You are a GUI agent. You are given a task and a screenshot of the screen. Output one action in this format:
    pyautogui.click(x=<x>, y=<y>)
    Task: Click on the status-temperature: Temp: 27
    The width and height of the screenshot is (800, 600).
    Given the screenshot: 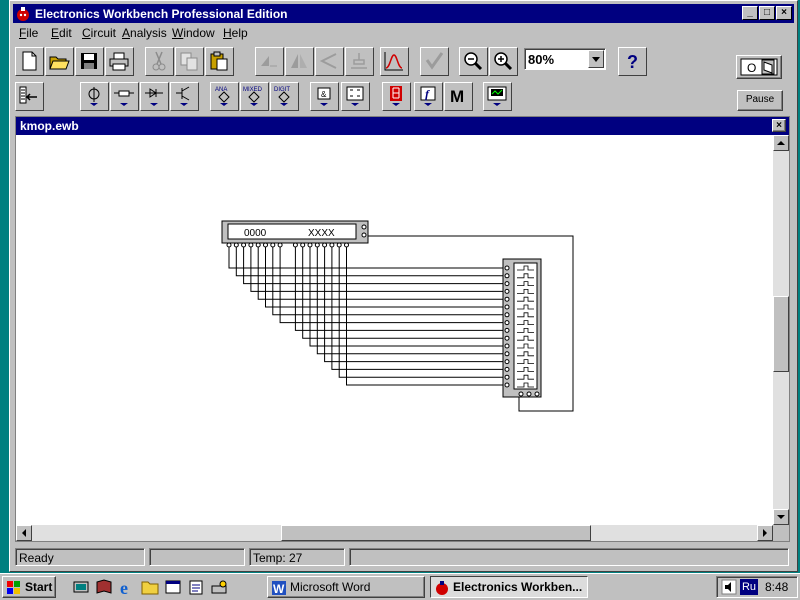 What is the action you would take?
    pyautogui.click(x=297, y=557)
    